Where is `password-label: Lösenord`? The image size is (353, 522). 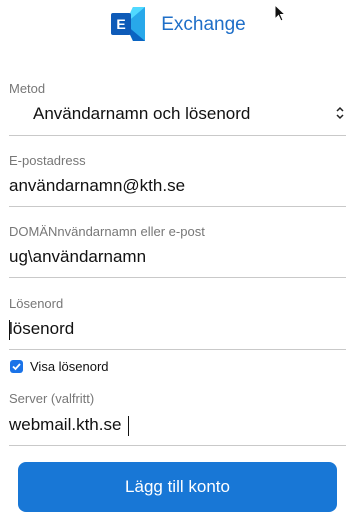 password-label: Lösenord is located at coordinates (36, 303).